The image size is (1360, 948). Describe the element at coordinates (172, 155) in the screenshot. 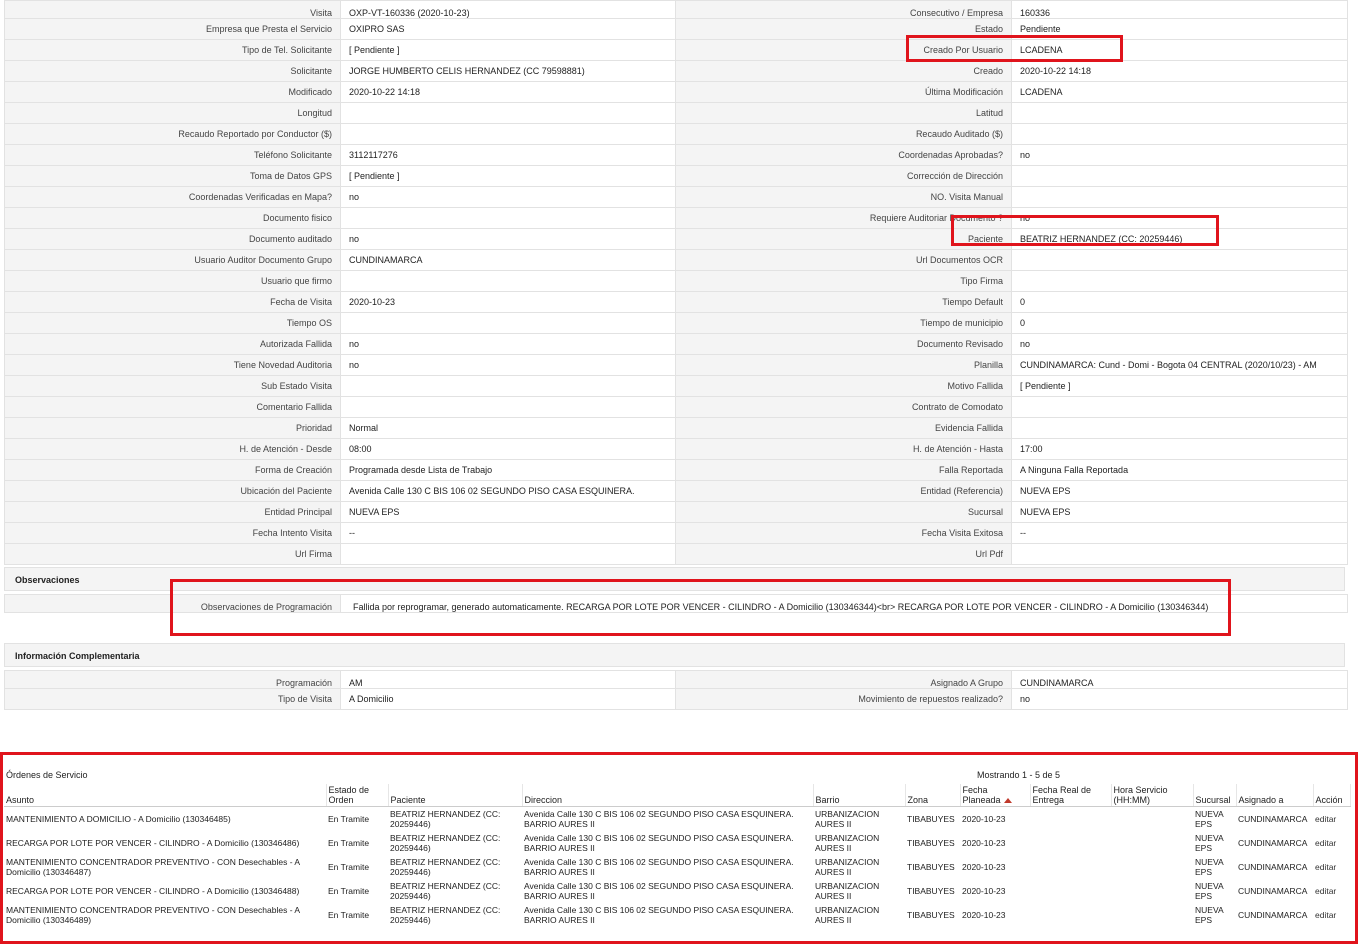

I see `field-label: Teléfono Solicitante` at that location.